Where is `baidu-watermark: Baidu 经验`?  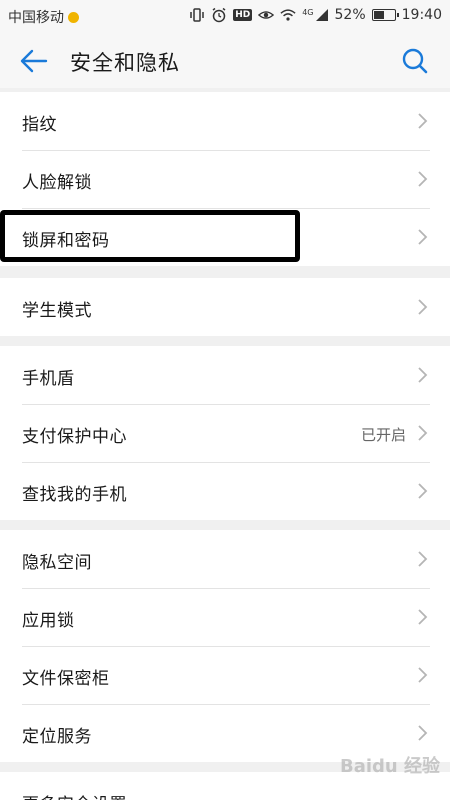 baidu-watermark: Baidu 经验 is located at coordinates (389, 766).